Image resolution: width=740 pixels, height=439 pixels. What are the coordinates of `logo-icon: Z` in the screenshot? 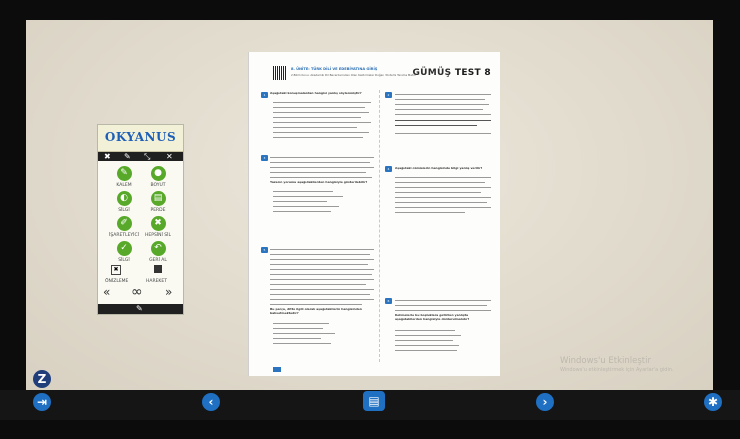 It's located at (42, 379).